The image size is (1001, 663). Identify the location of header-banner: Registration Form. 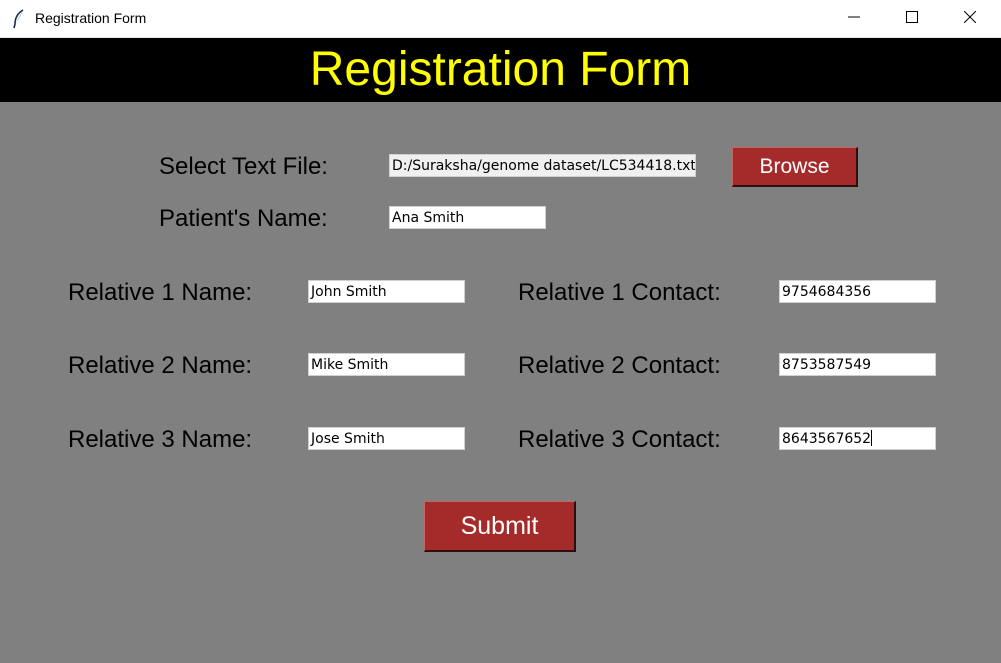
(500, 70).